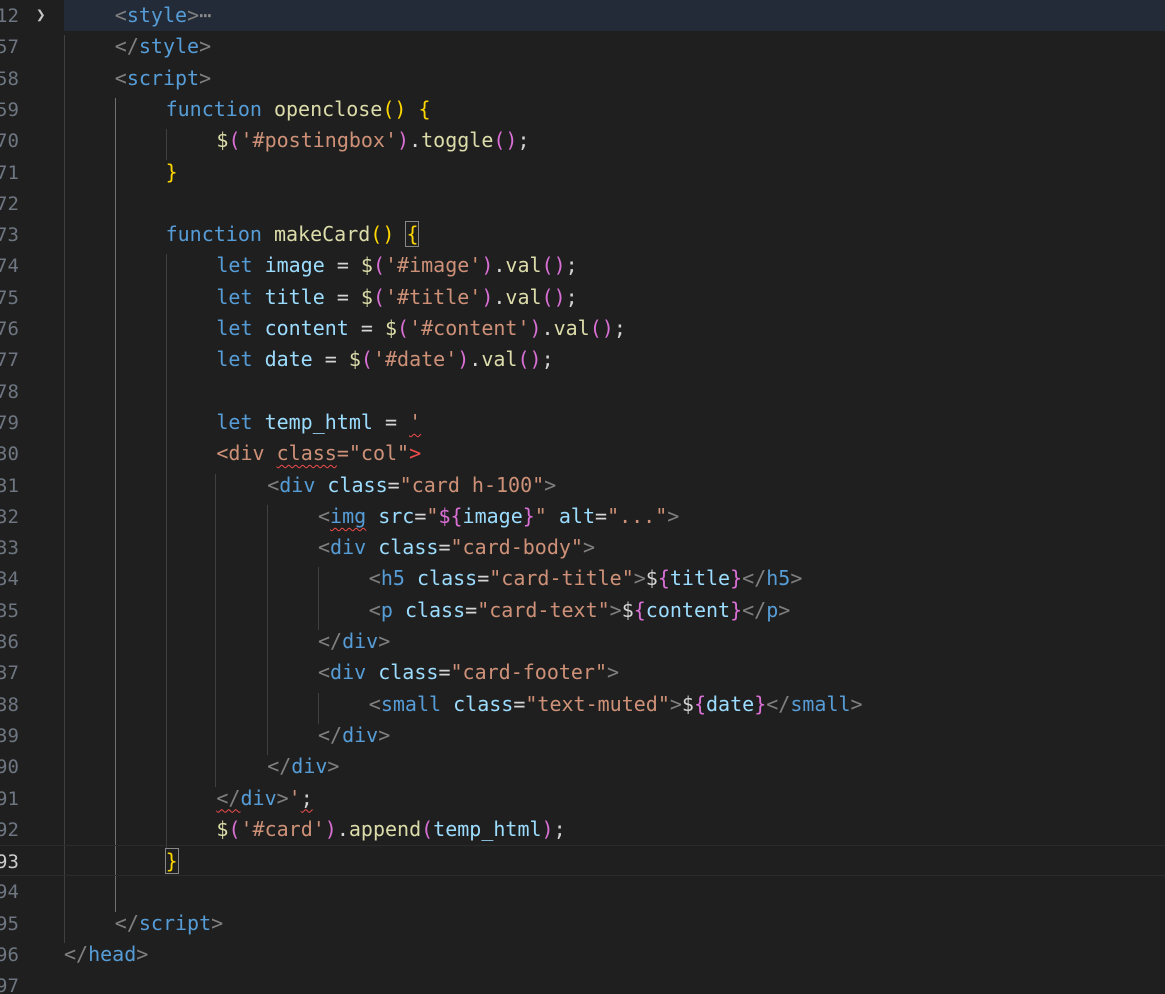 The height and width of the screenshot is (994, 1165). I want to click on code-line: 93}, so click(582, 861).